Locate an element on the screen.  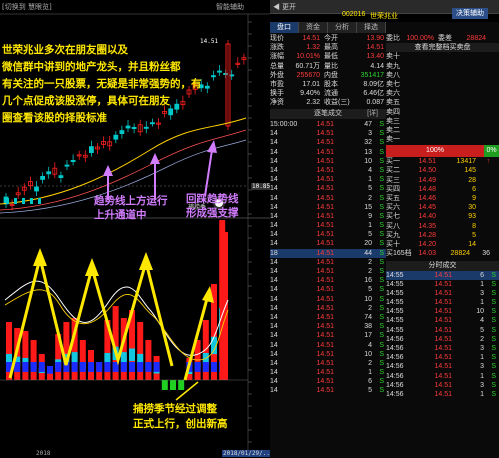
buy-total-price: 14.03 is located at coordinates (427, 254).